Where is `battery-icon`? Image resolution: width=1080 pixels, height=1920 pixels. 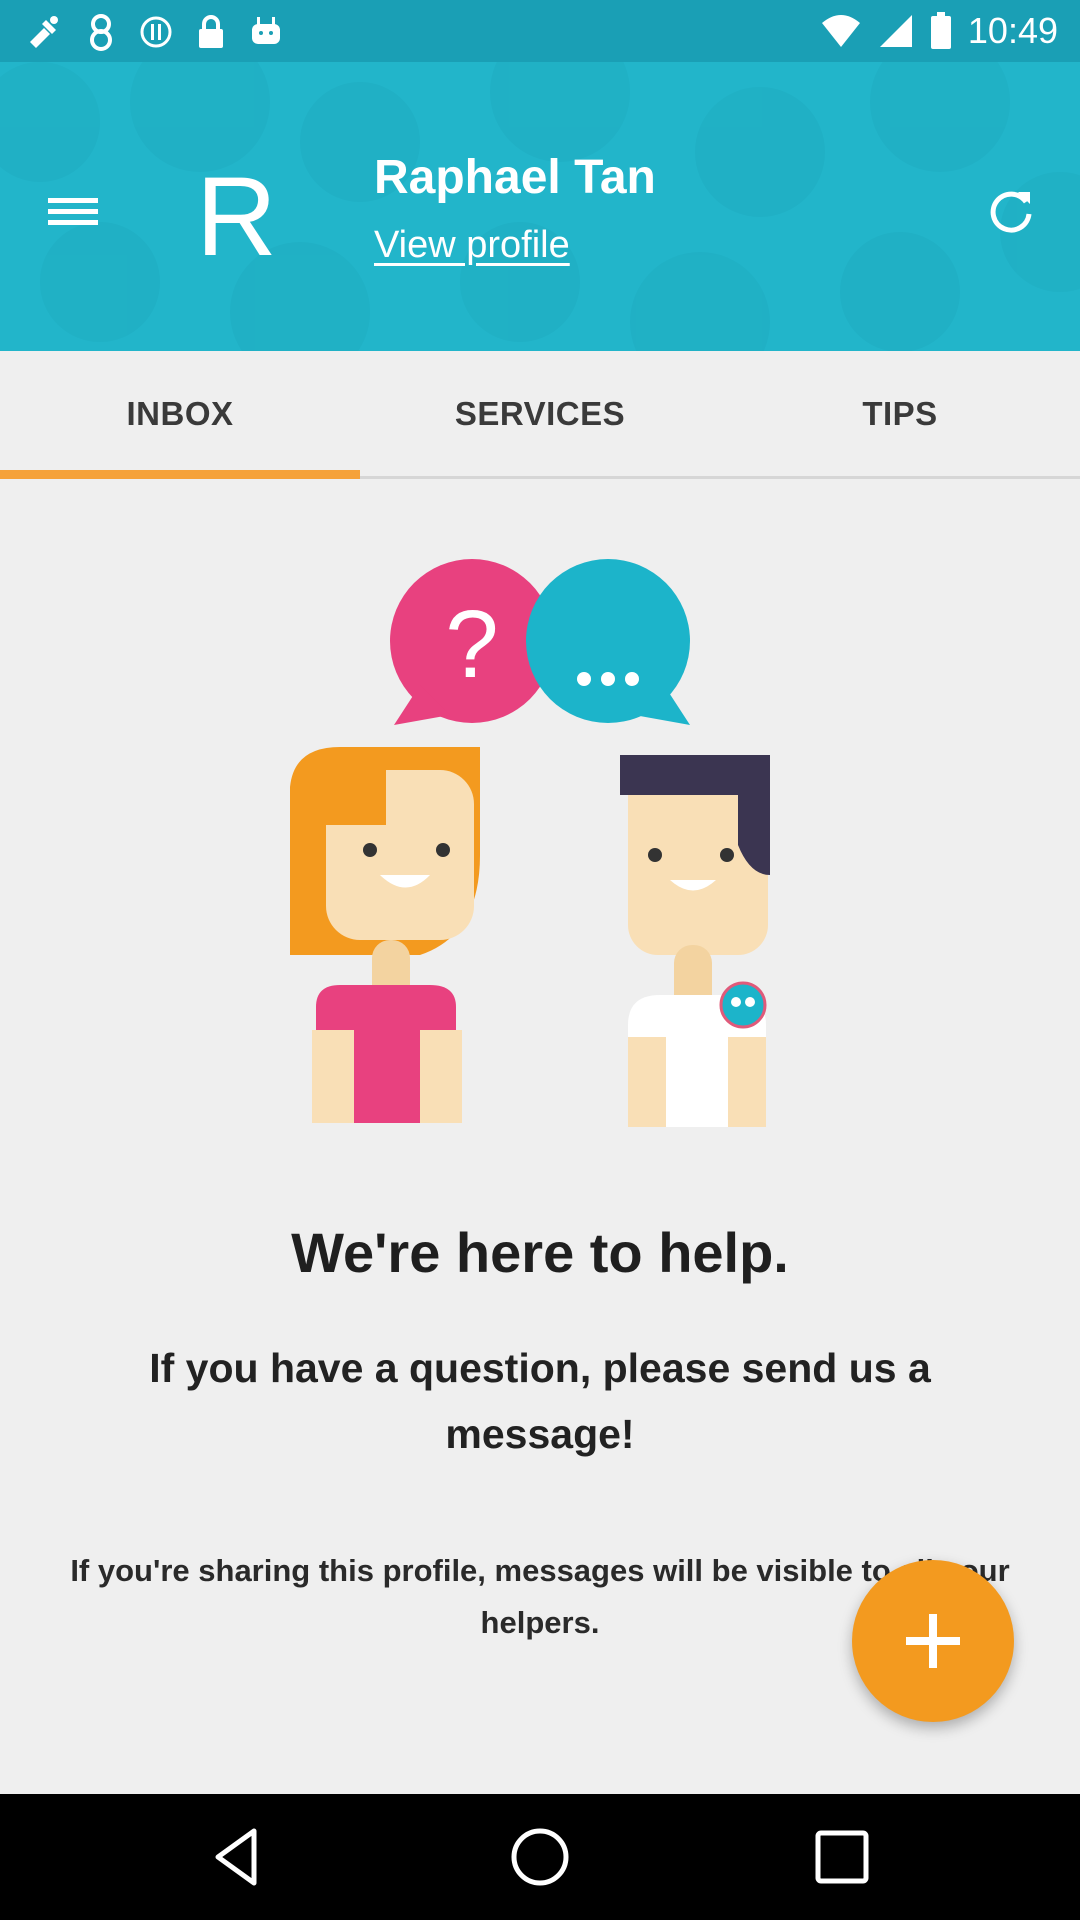
battery-icon is located at coordinates (940, 30).